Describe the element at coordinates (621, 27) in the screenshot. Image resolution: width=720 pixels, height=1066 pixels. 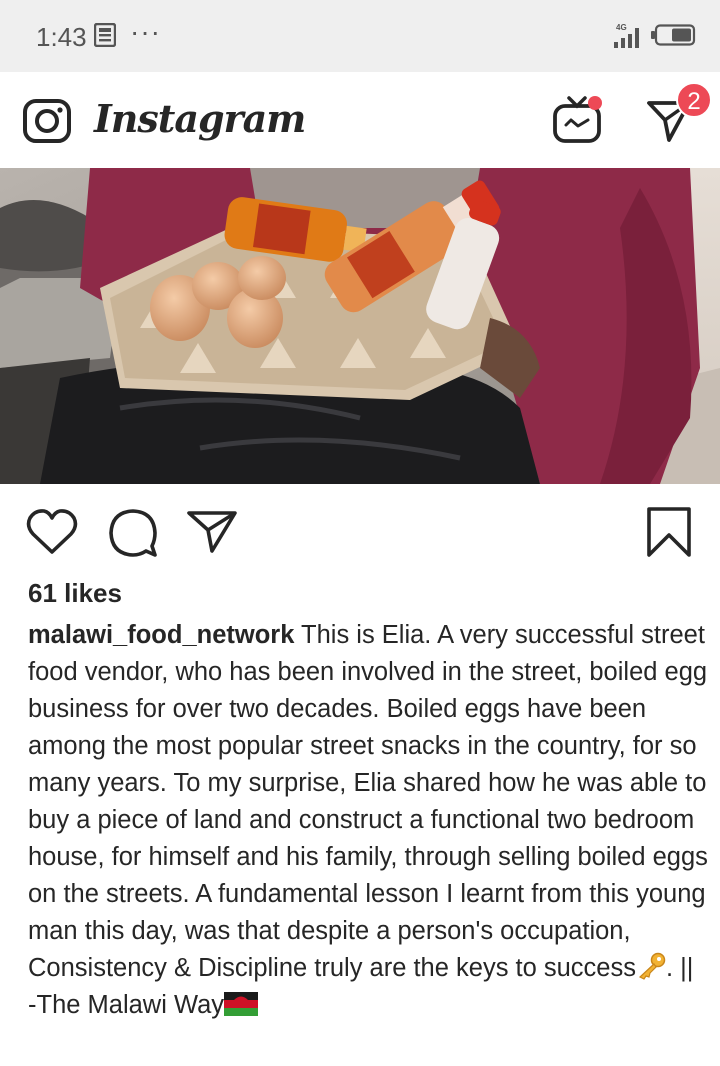
I see `network-type: 4G` at that location.